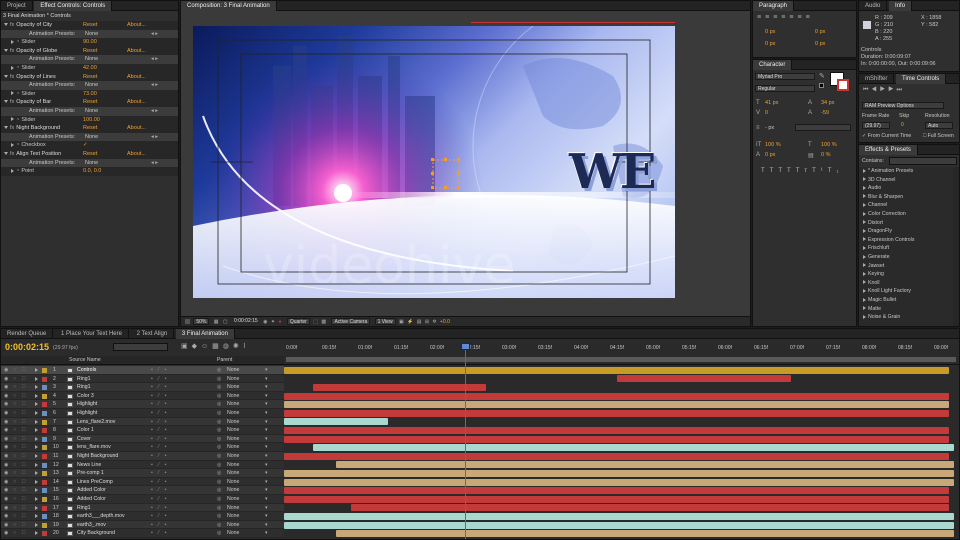 The width and height of the screenshot is (960, 540). What do you see at coordinates (323, 322) in the screenshot?
I see `transparency-grid-icon: ▩` at bounding box center [323, 322].